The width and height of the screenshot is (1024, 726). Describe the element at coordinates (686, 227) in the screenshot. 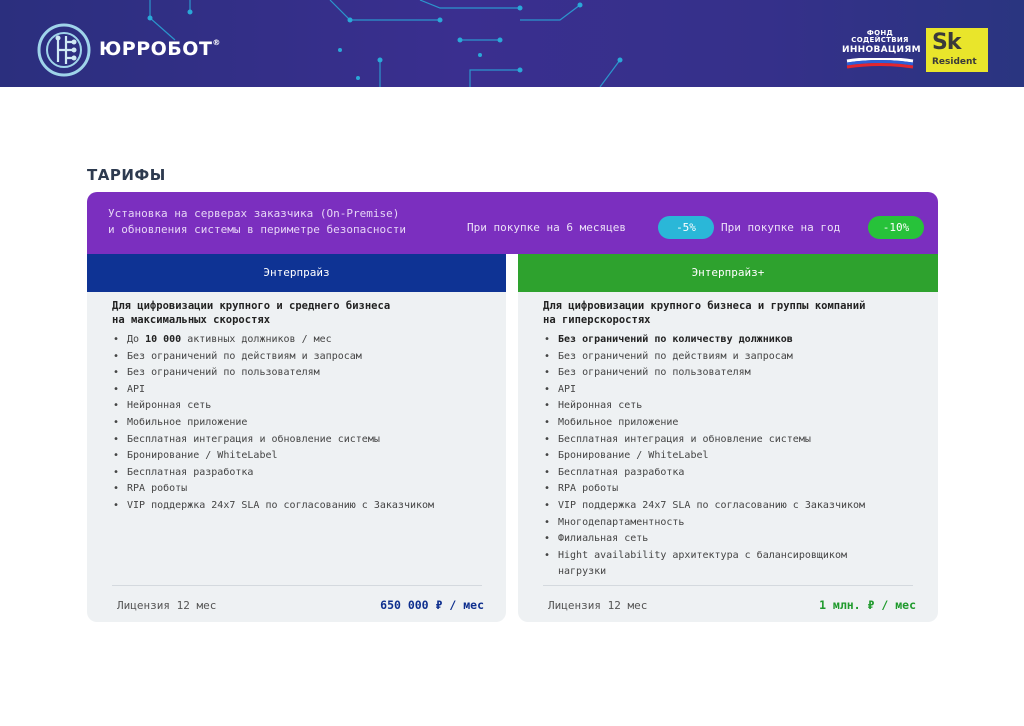

I see `discount-6-months-badge: -5%` at that location.